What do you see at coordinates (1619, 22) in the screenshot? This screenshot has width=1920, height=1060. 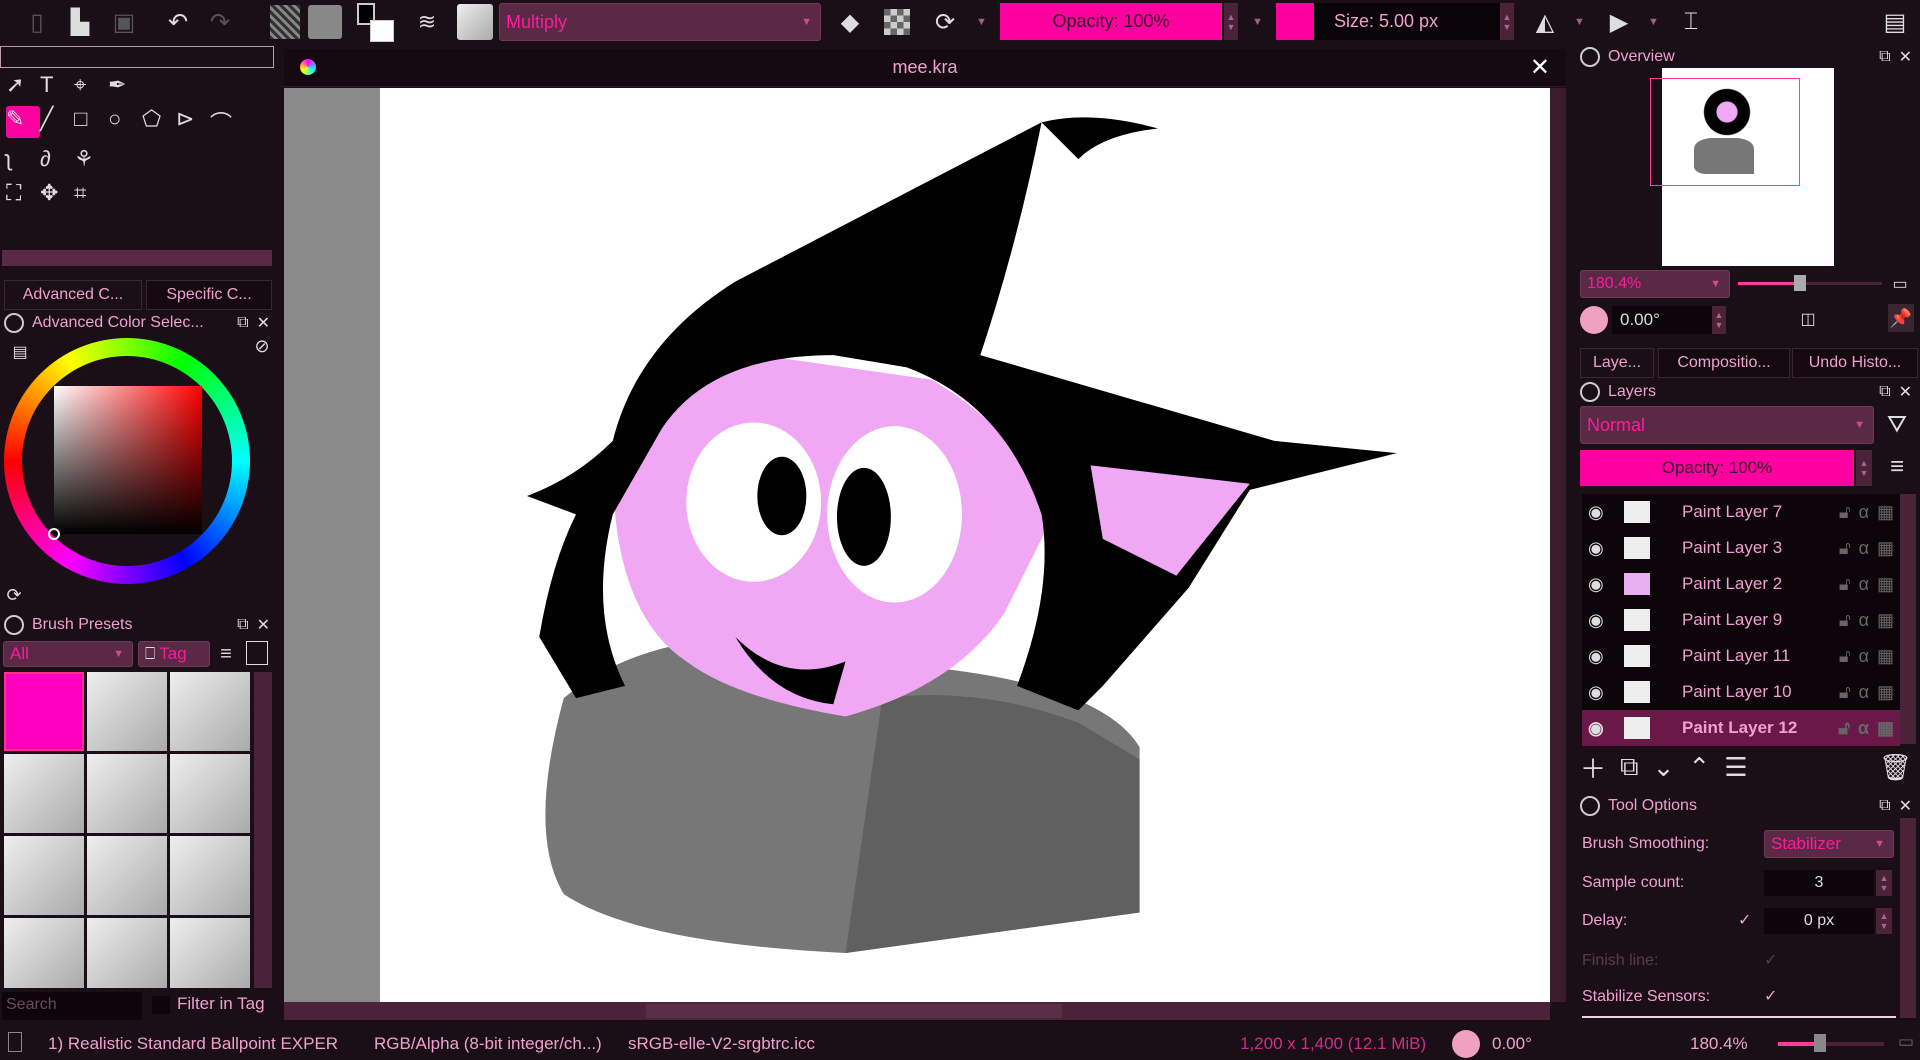 I see `mirror-vertical-icon: ▶` at bounding box center [1619, 22].